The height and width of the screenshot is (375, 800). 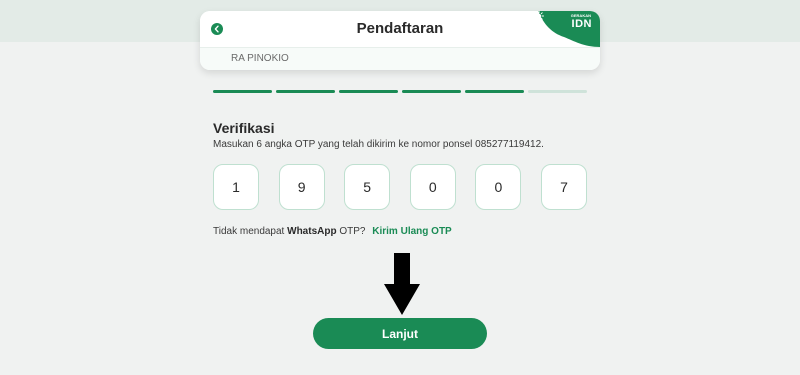 I want to click on chevron-left-icon, so click(x=216, y=29).